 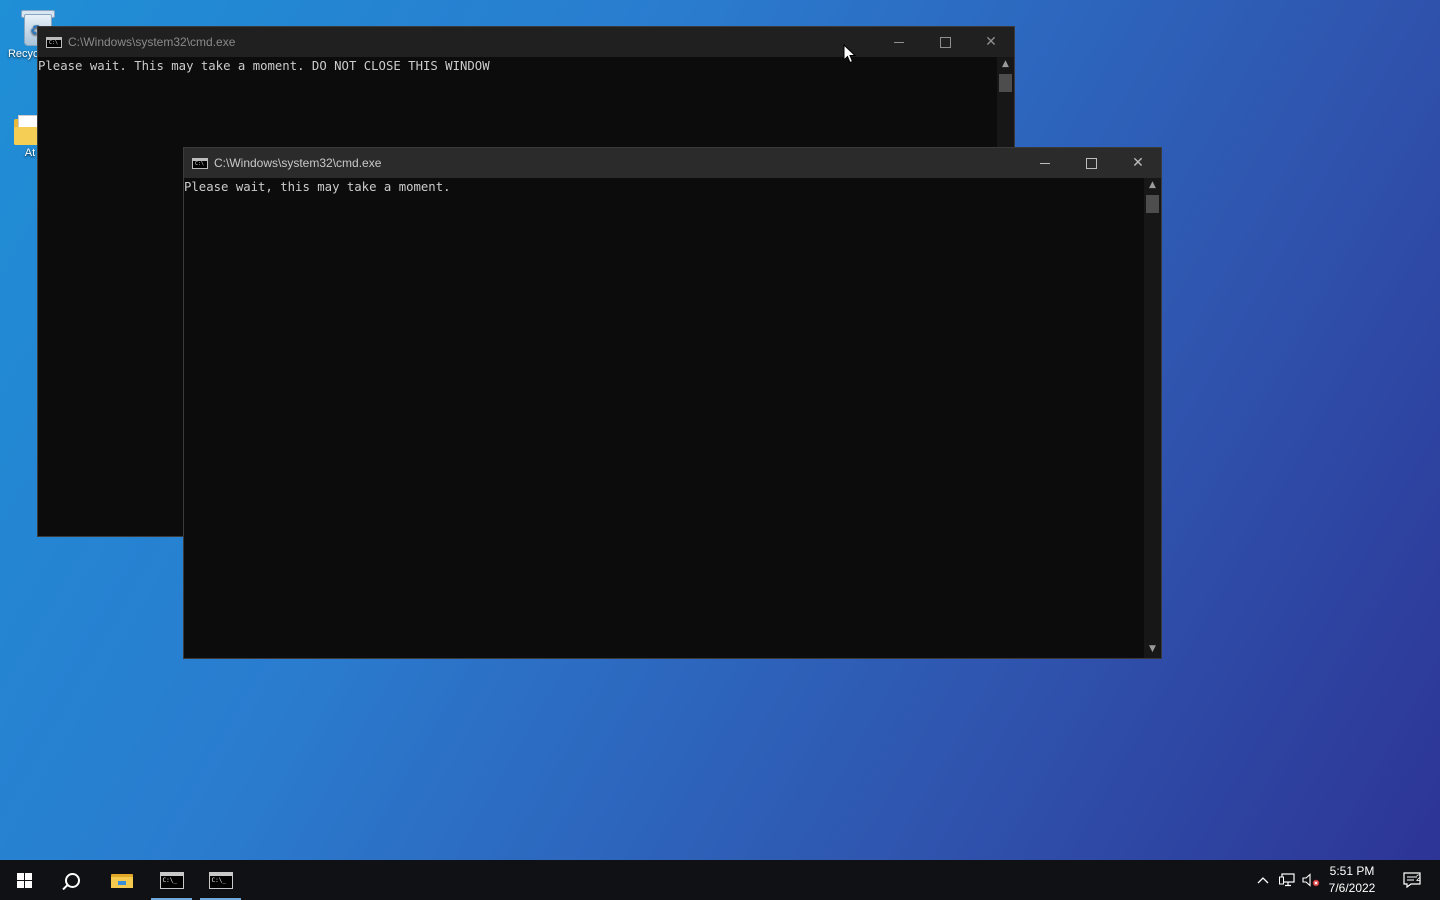 I want to click on vertical-scrollbar: ▲ ▼, so click(x=1152, y=418).